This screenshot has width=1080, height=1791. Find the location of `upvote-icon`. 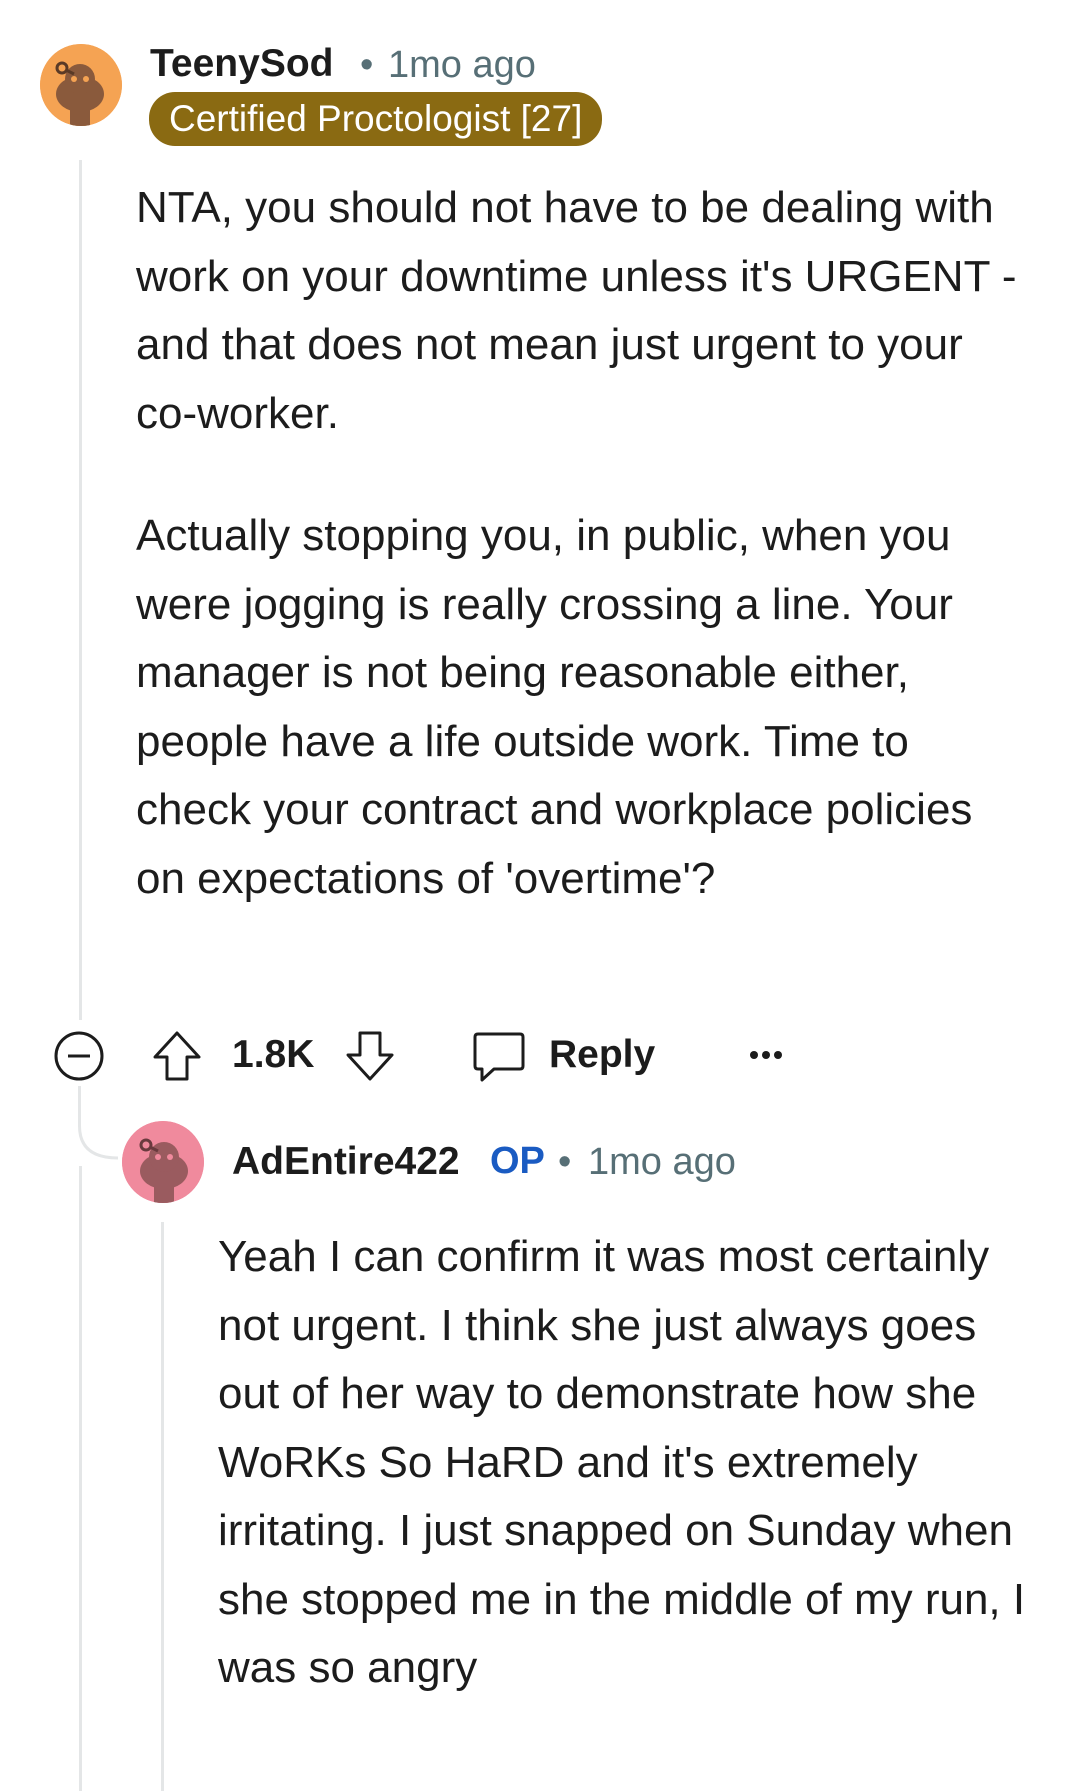

upvote-icon is located at coordinates (177, 1056).